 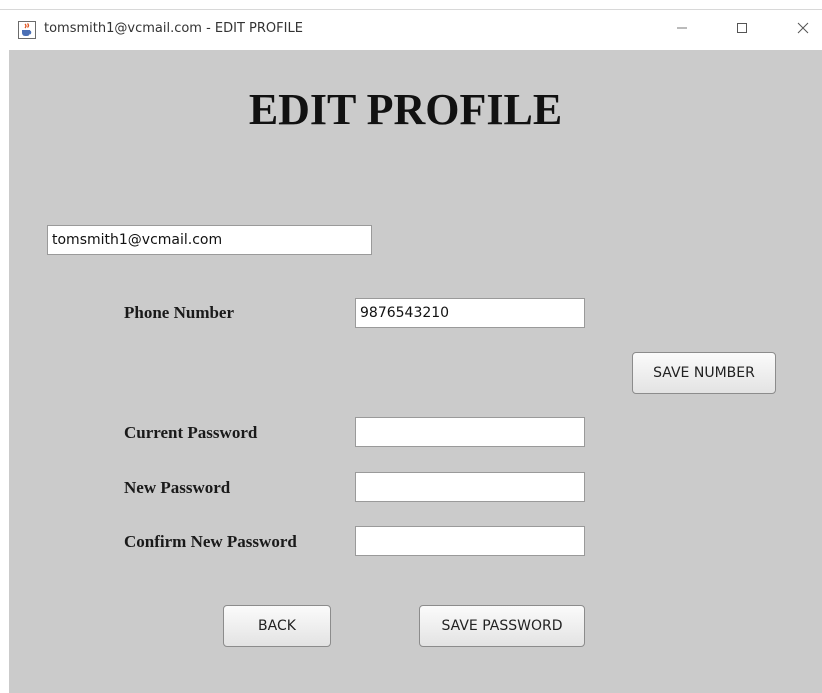 What do you see at coordinates (470, 487) in the screenshot?
I see `new-password-field` at bounding box center [470, 487].